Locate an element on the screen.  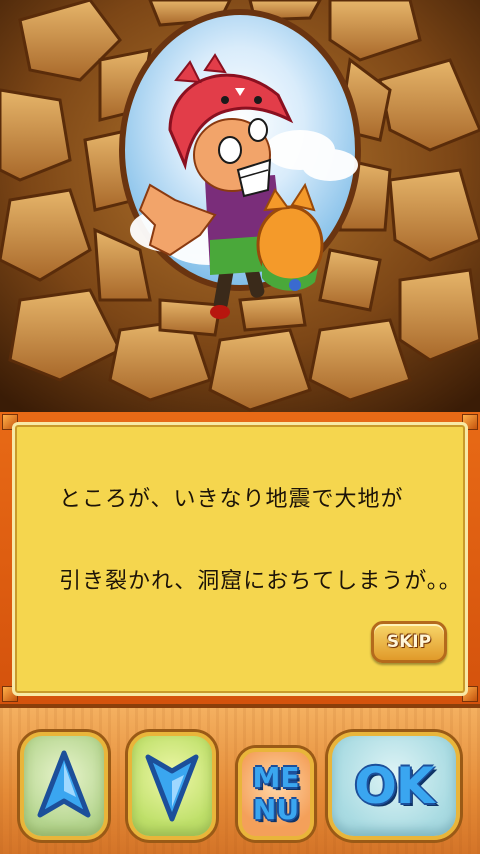
up-arrow-icon is located at coordinates (64, 784).